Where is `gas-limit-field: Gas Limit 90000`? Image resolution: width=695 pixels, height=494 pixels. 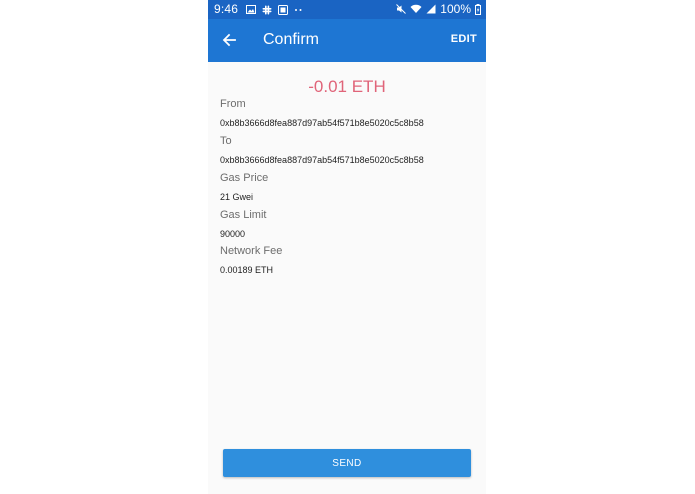 gas-limit-field: Gas Limit 90000 is located at coordinates (347, 224).